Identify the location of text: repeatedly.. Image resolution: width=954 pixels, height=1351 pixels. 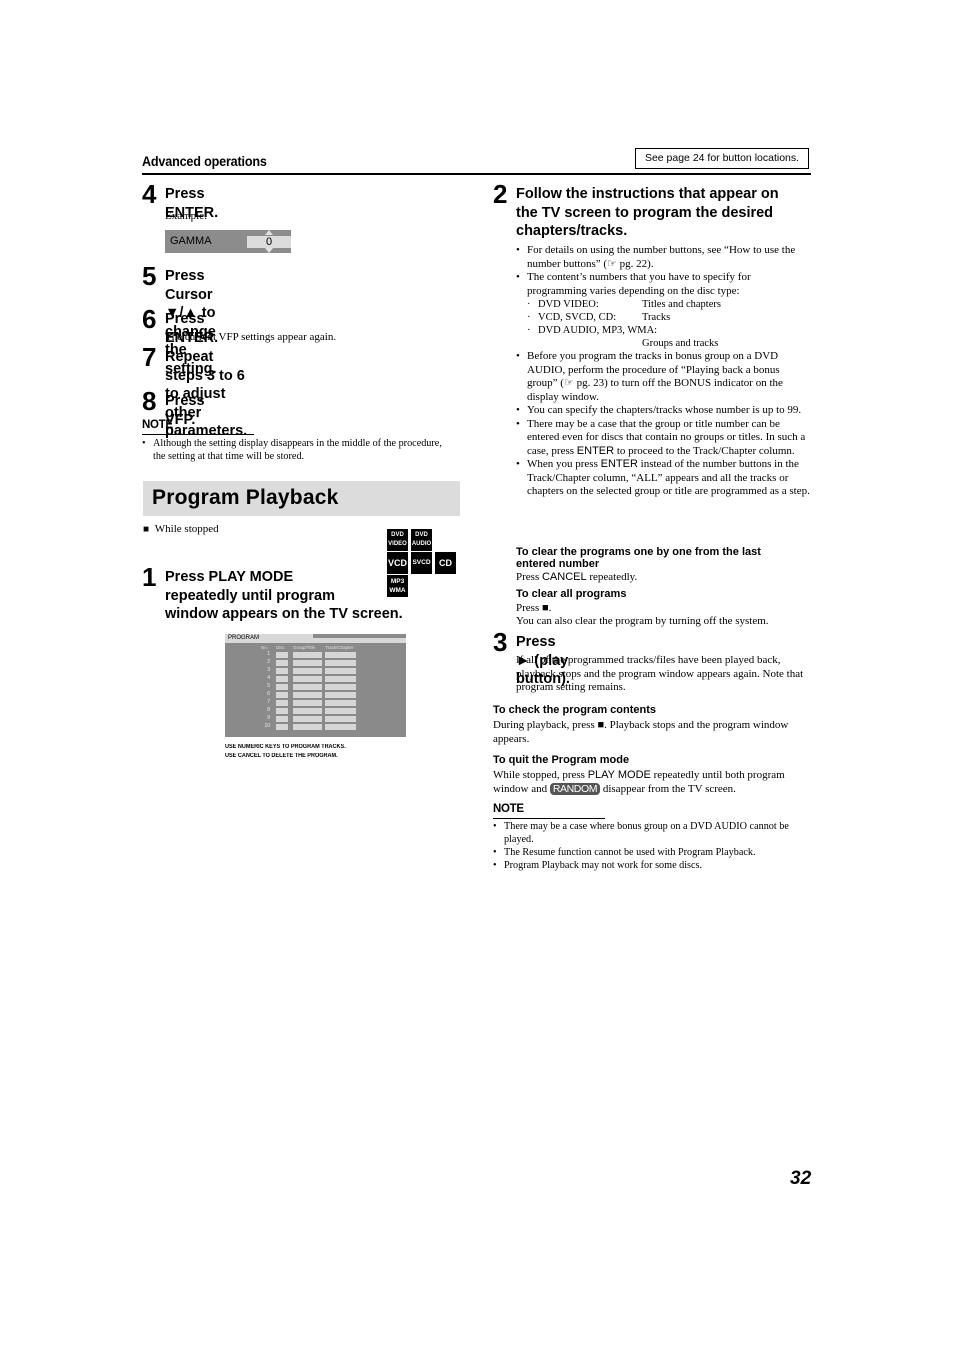
(612, 577).